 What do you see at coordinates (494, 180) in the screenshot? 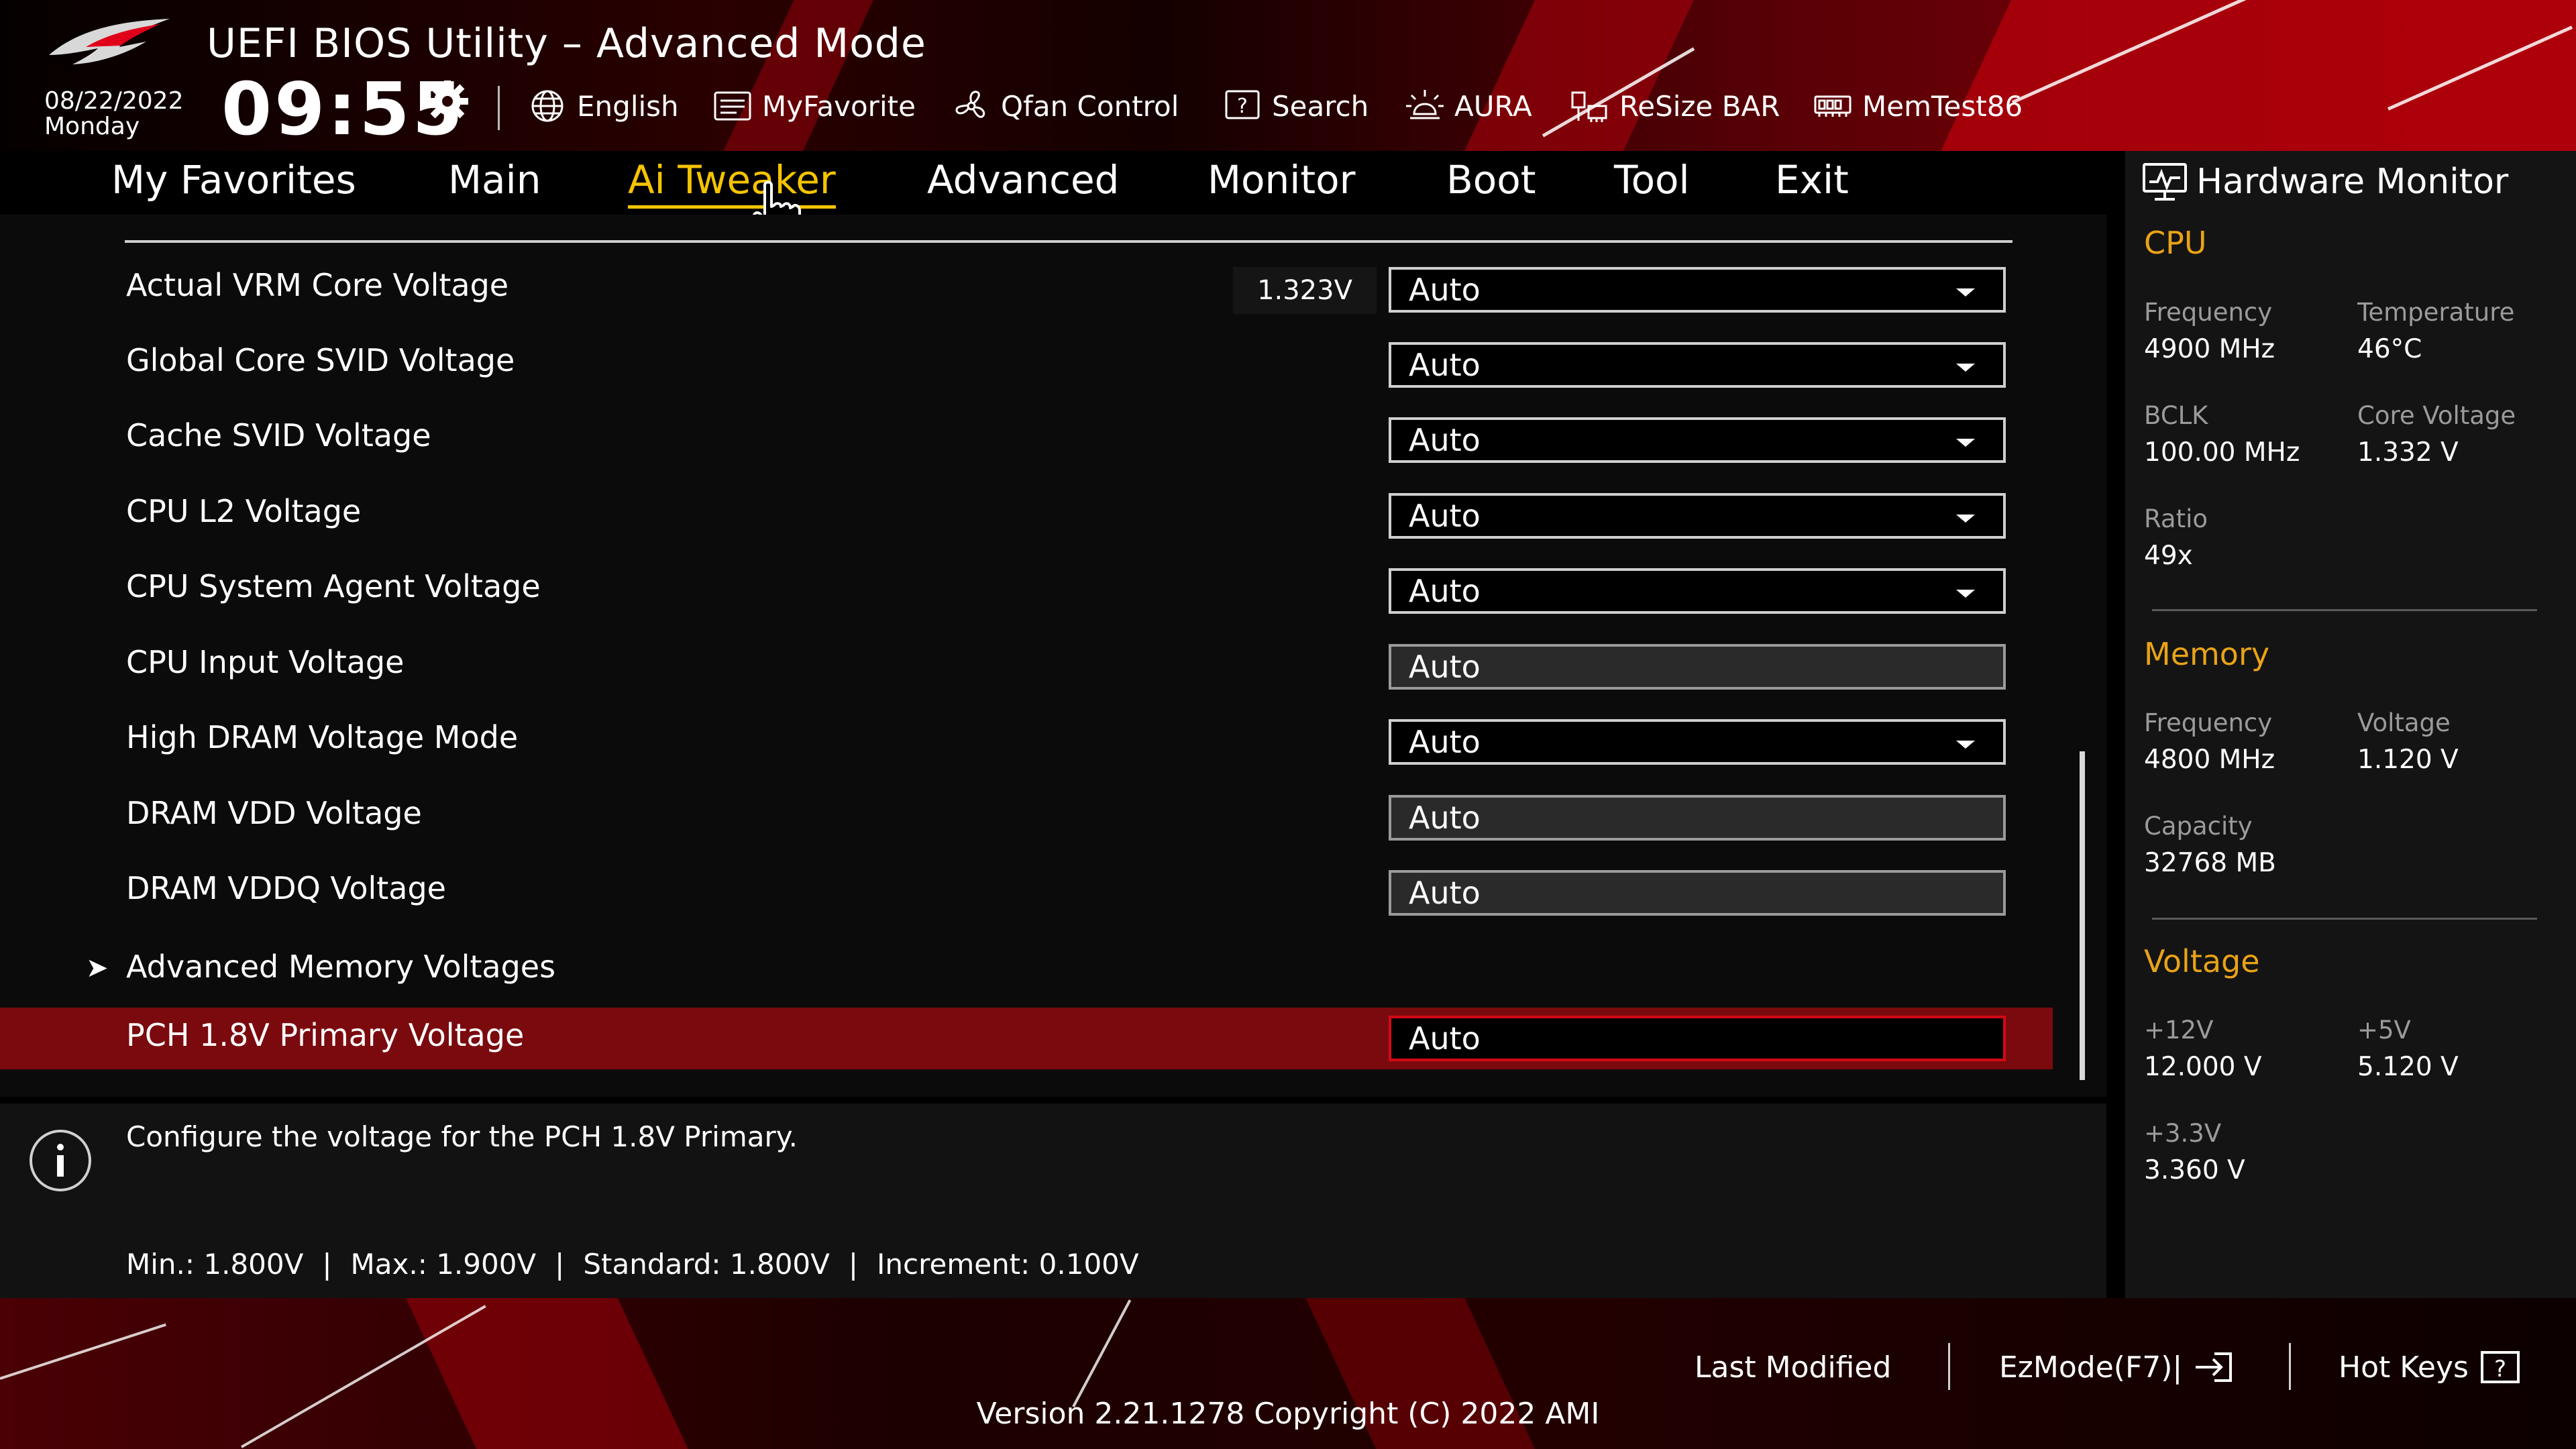
I see `tab-main: Main` at bounding box center [494, 180].